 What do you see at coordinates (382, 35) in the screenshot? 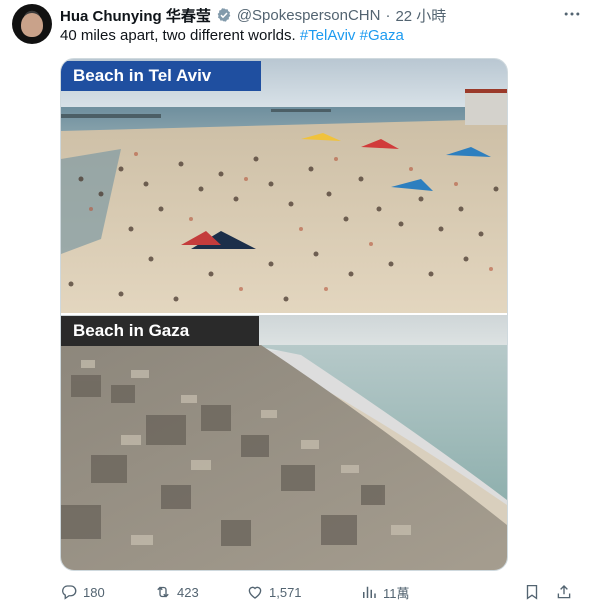
I see `hashtag-gaza: #Gaza` at bounding box center [382, 35].